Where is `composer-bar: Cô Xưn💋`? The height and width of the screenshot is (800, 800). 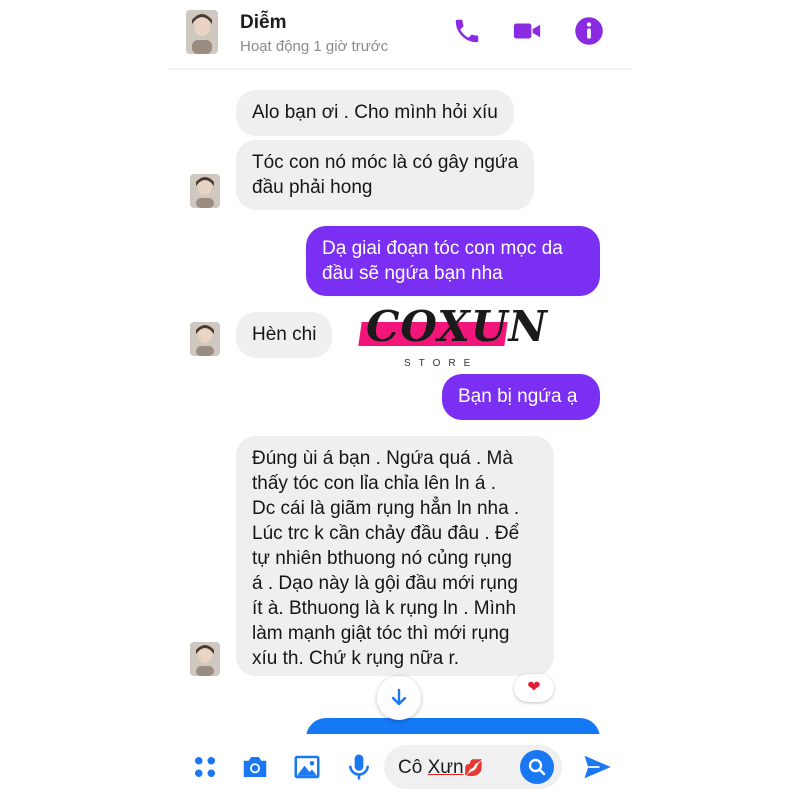
composer-bar: Cô Xưn💋 is located at coordinates (400, 767).